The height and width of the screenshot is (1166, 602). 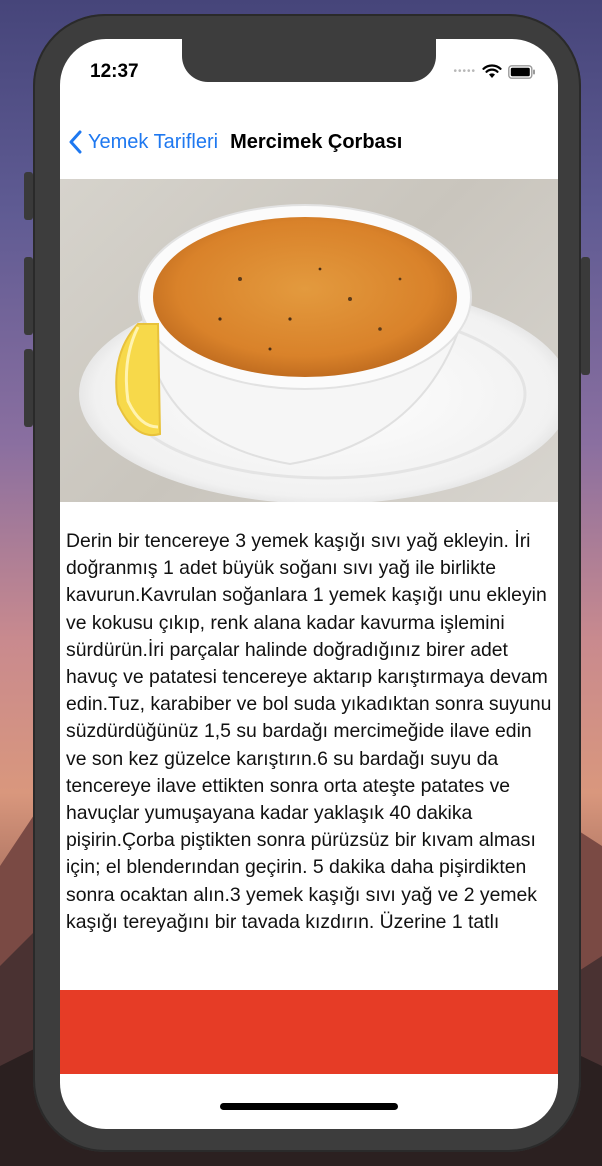 I want to click on banner-bar, so click(x=309, y=1032).